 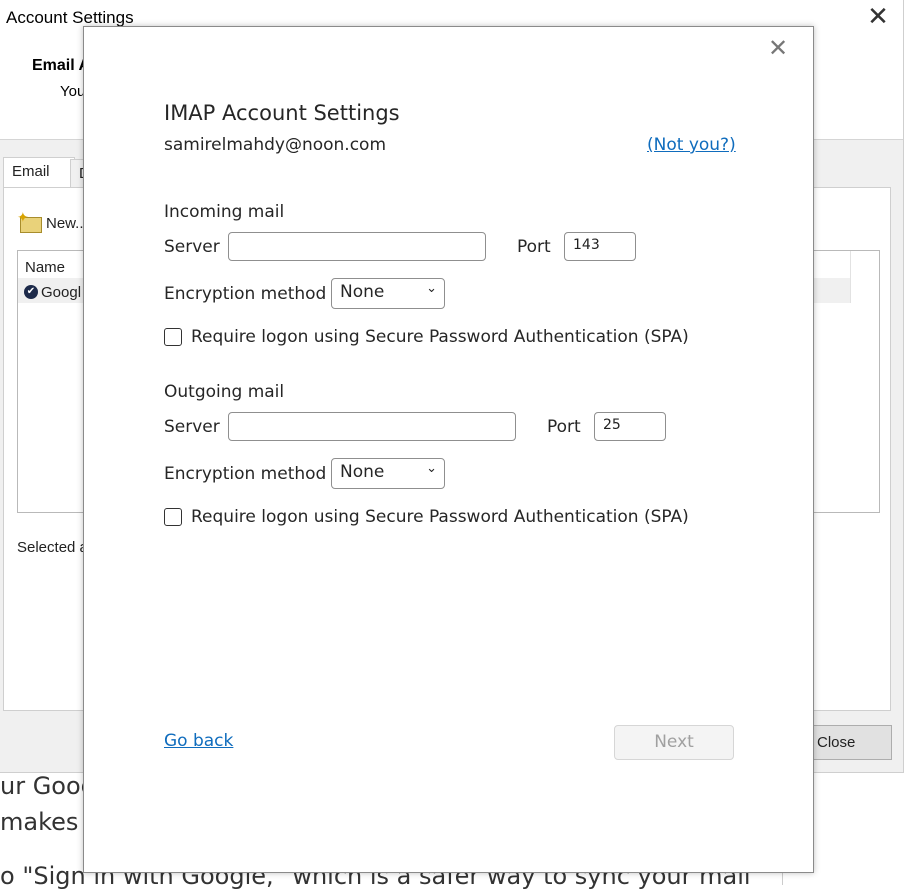 What do you see at coordinates (39, 822) in the screenshot?
I see `background-text-line-2: makes` at bounding box center [39, 822].